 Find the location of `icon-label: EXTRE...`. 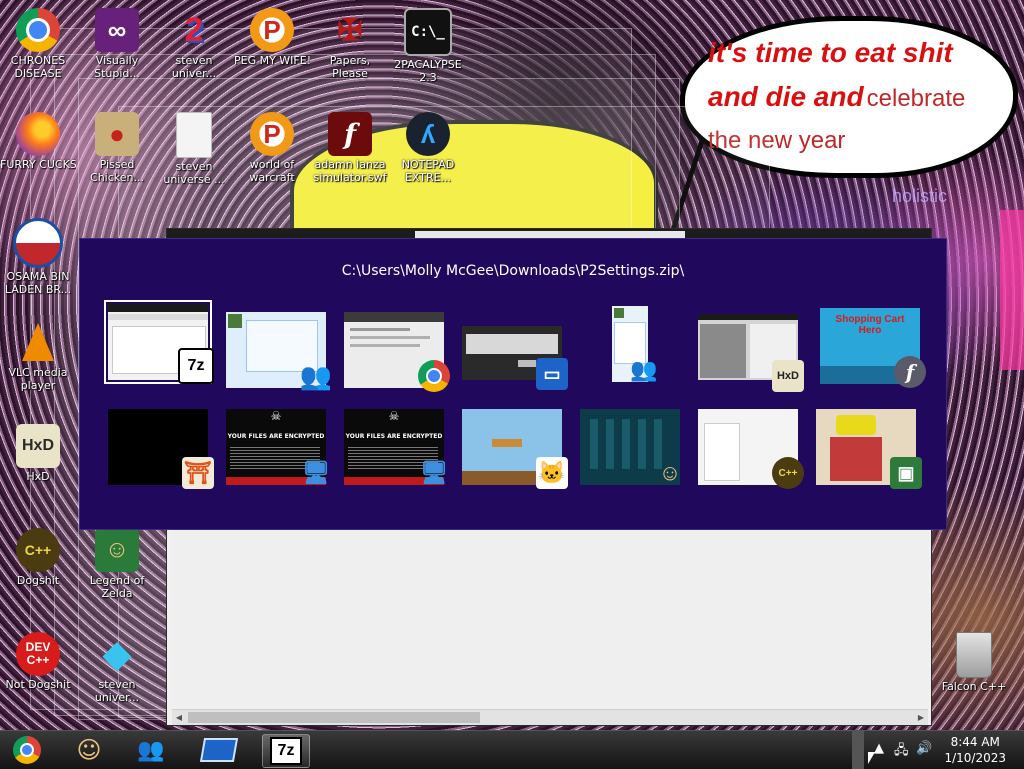

icon-label: EXTRE... is located at coordinates (428, 177).